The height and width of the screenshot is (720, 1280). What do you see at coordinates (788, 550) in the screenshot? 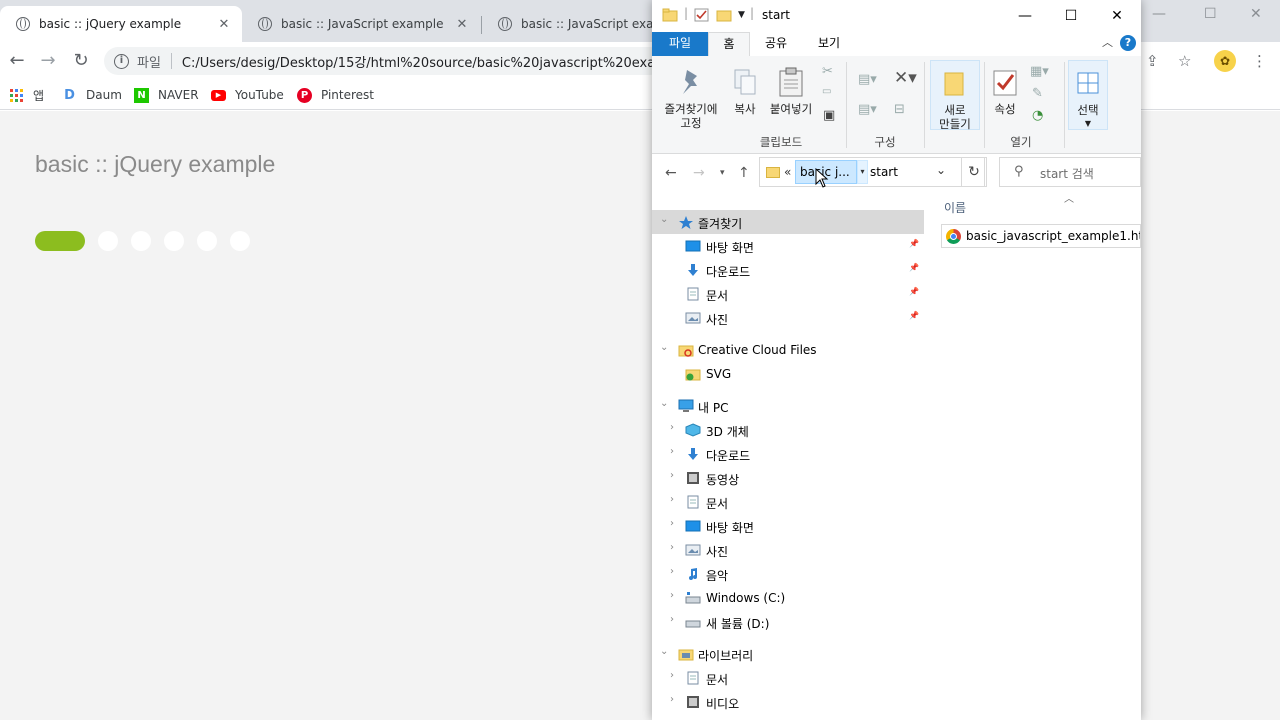
I see `nav-pc-pictures: › 사진` at bounding box center [788, 550].